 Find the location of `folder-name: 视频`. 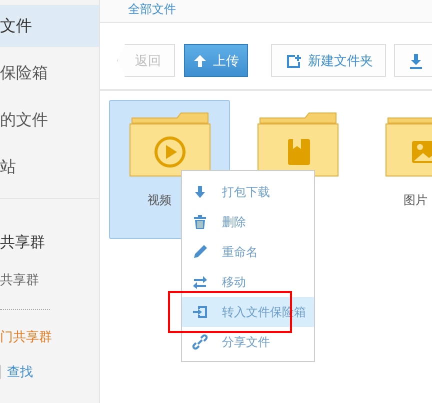

folder-name: 视频 is located at coordinates (160, 200).